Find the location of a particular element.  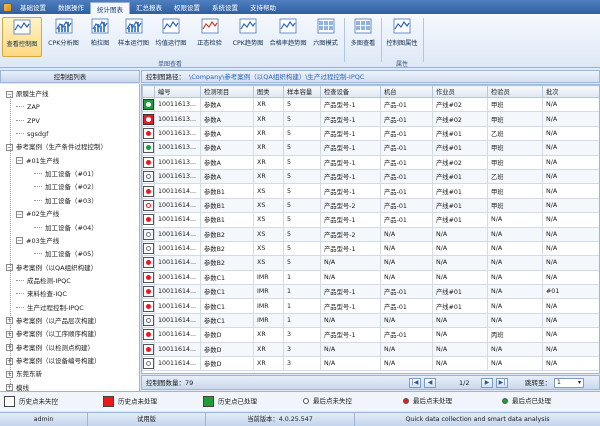

table-row: 10011614... 参数B1 XS 5 产品型号-2 产品-01 产线#01 甲班 N/A is located at coordinates (370, 205).